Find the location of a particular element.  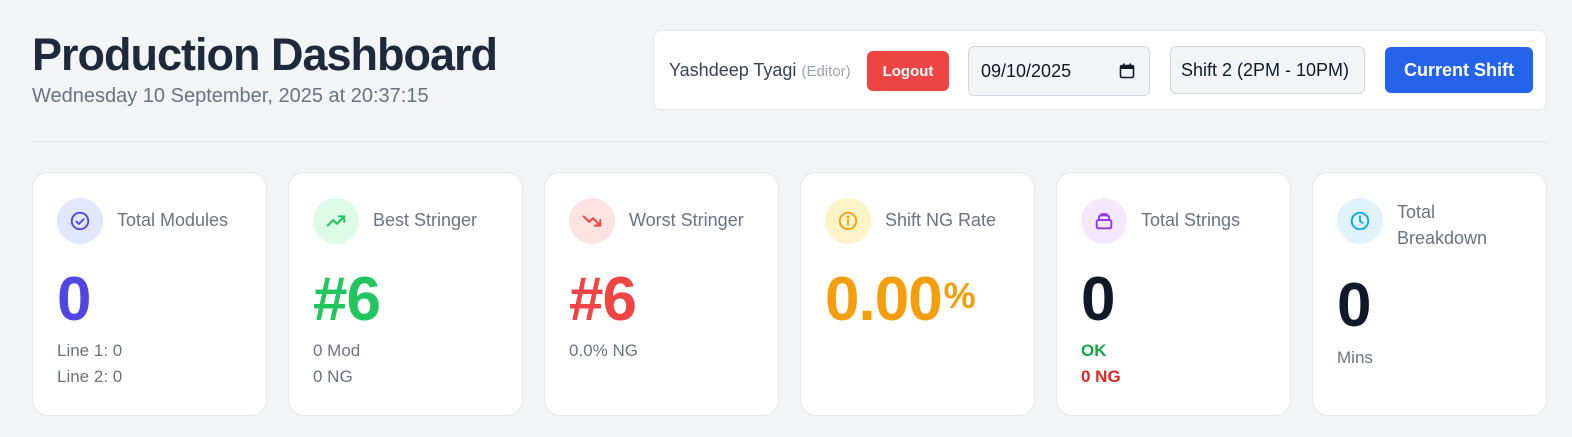

trending-down-icon is located at coordinates (592, 221).